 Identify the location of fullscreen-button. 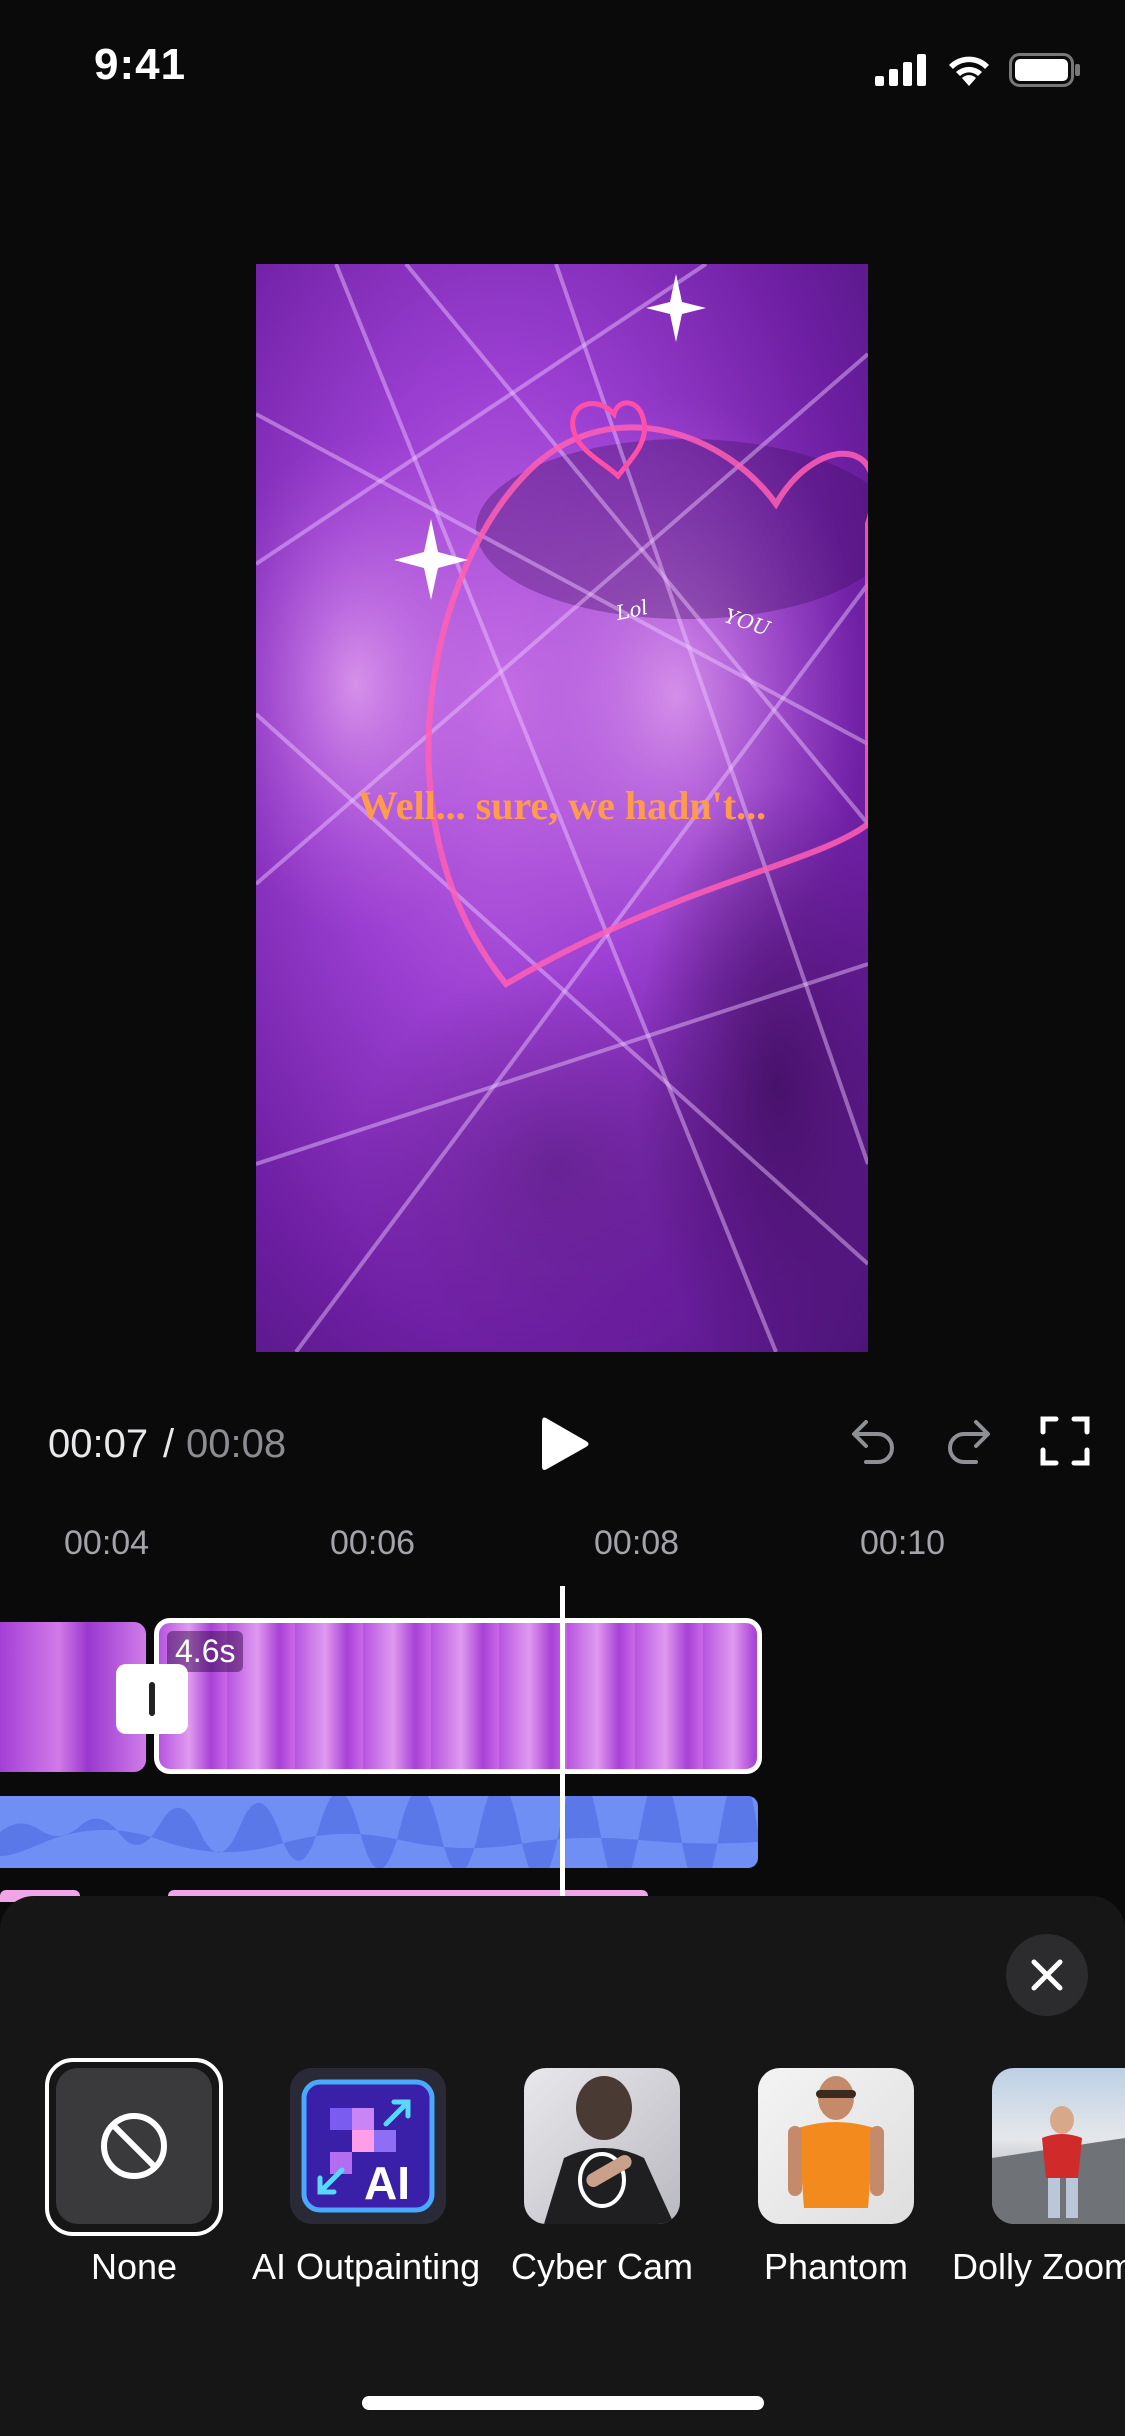
(1065, 1441).